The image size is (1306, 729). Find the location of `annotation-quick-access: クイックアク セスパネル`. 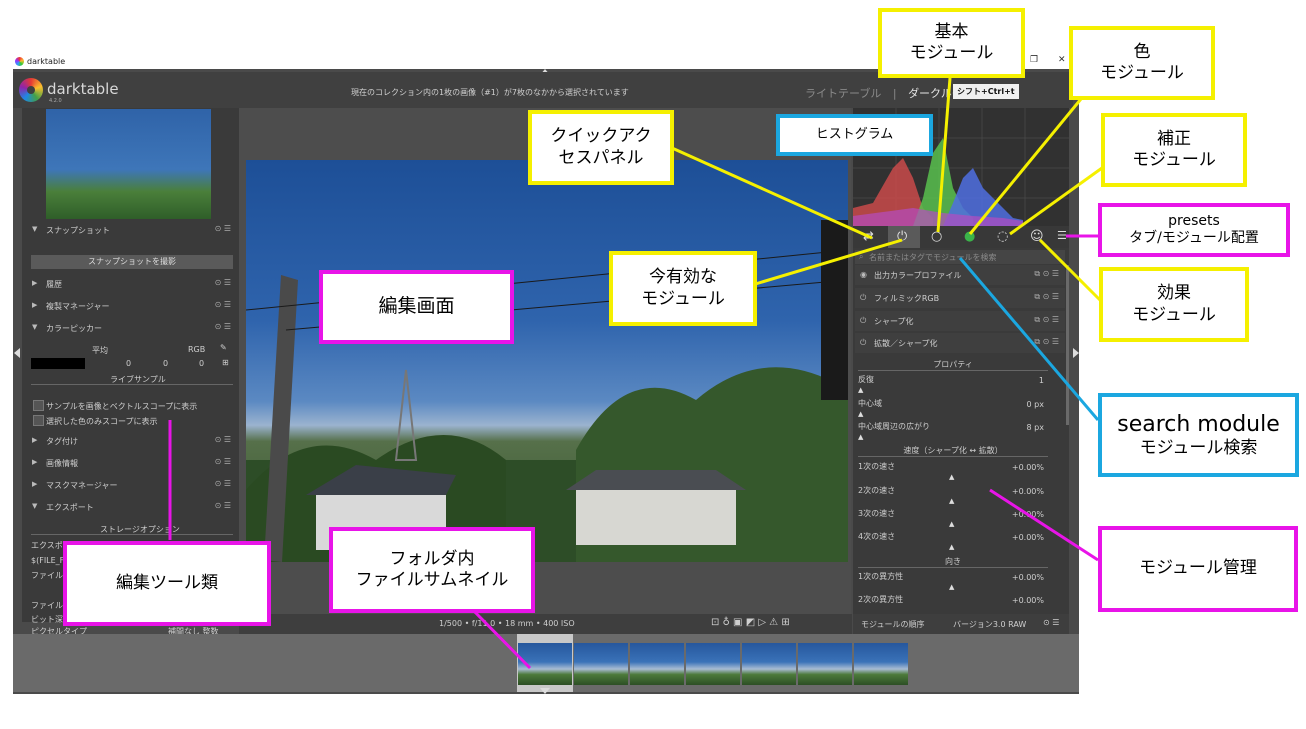

annotation-quick-access: クイックアク セスパネル is located at coordinates (601, 147).